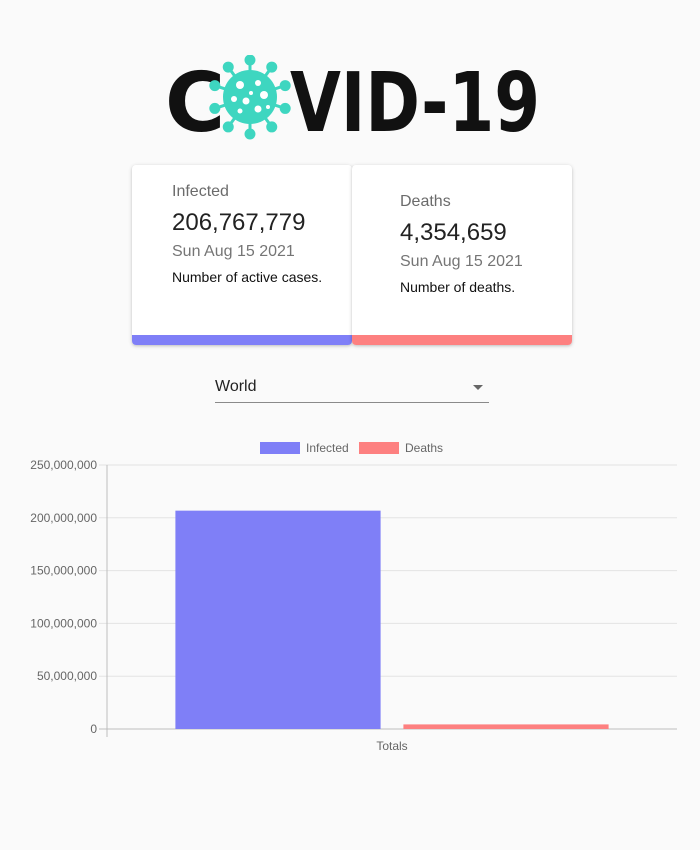 The height and width of the screenshot is (850, 700). Describe the element at coordinates (63, 518) in the screenshot. I see `y-tick-label: 200,000,000` at that location.